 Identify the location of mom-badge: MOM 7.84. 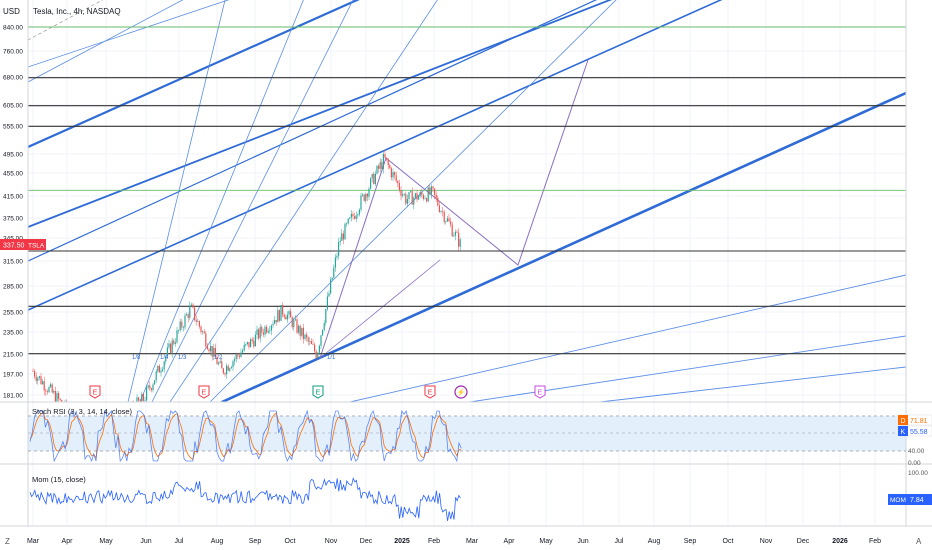
(910, 499).